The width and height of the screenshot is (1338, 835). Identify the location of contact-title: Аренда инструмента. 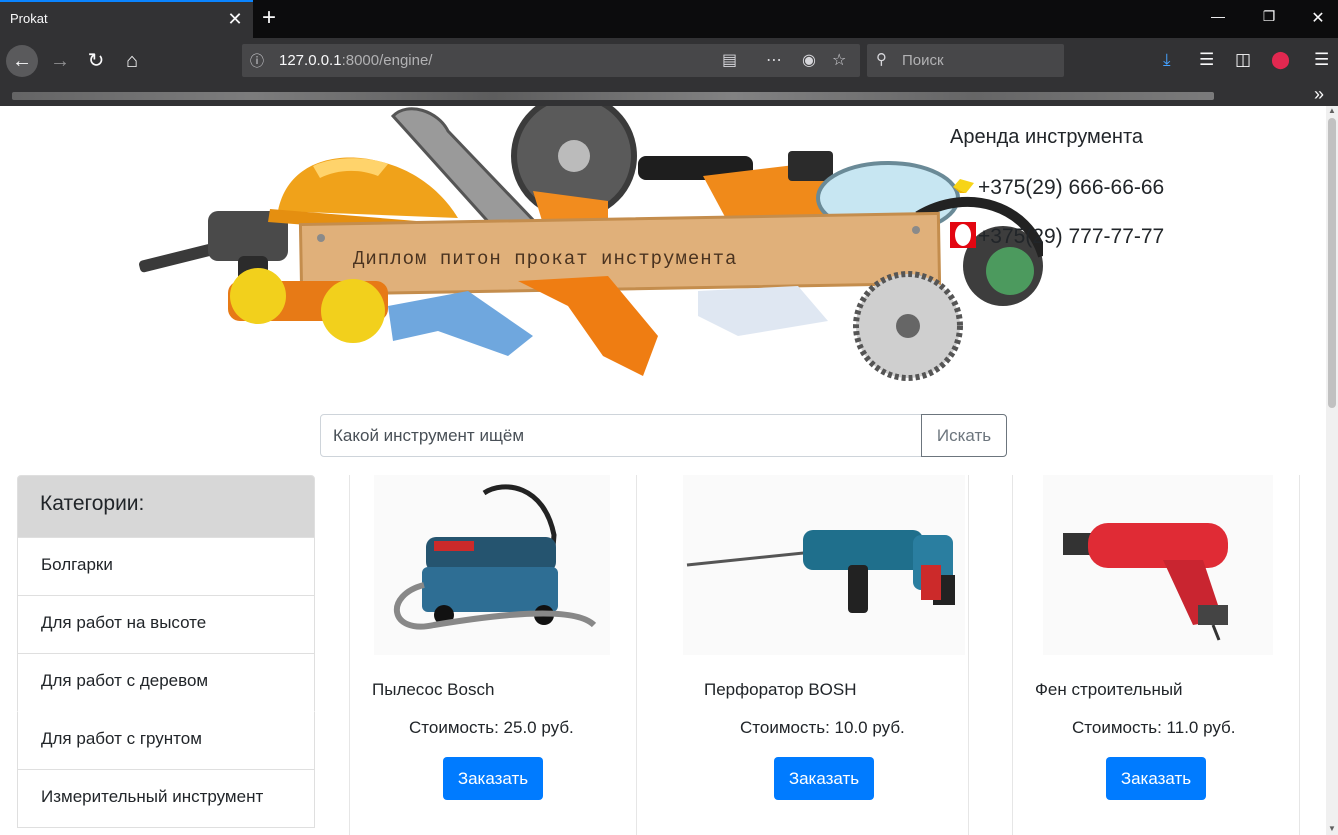
(1047, 137).